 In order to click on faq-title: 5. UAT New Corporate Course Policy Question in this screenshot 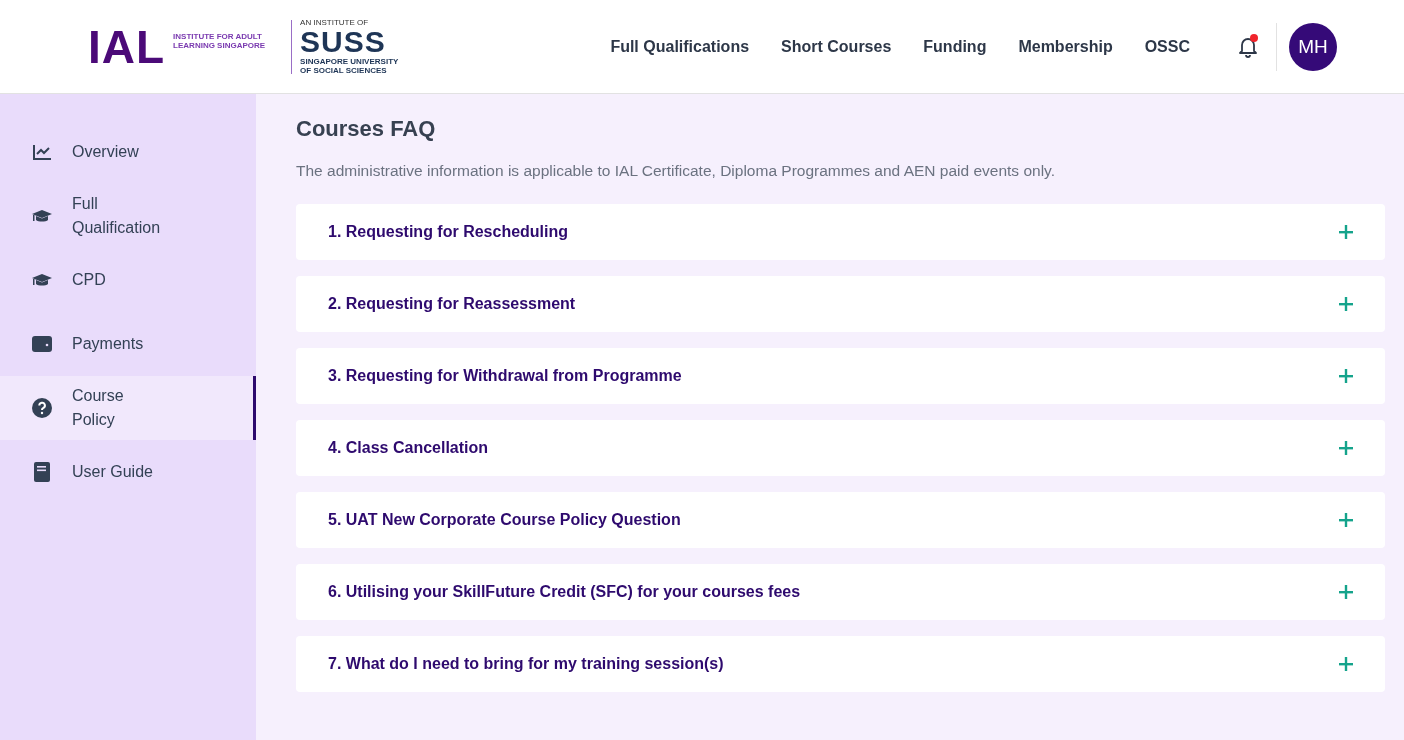, I will do `click(504, 520)`.